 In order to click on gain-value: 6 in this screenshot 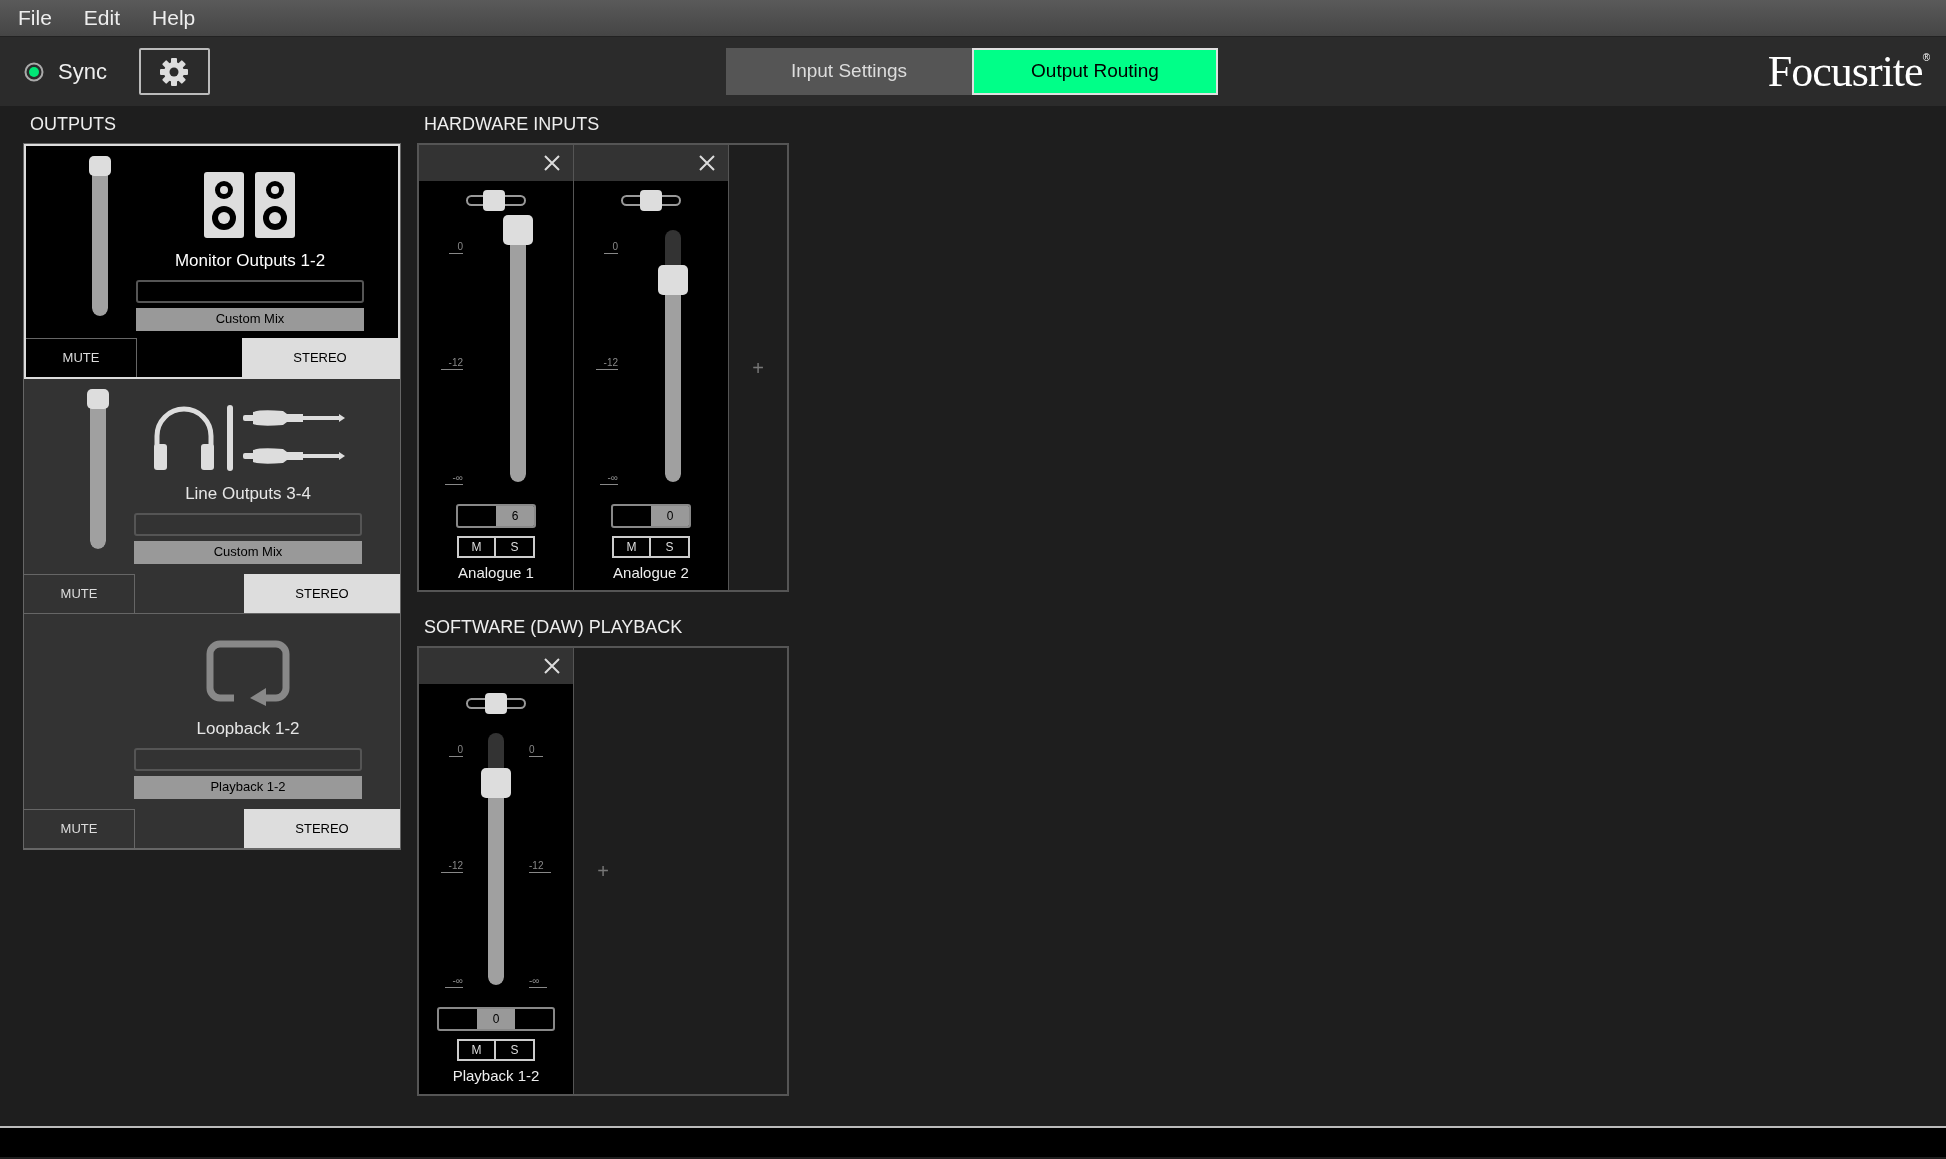, I will do `click(515, 516)`.